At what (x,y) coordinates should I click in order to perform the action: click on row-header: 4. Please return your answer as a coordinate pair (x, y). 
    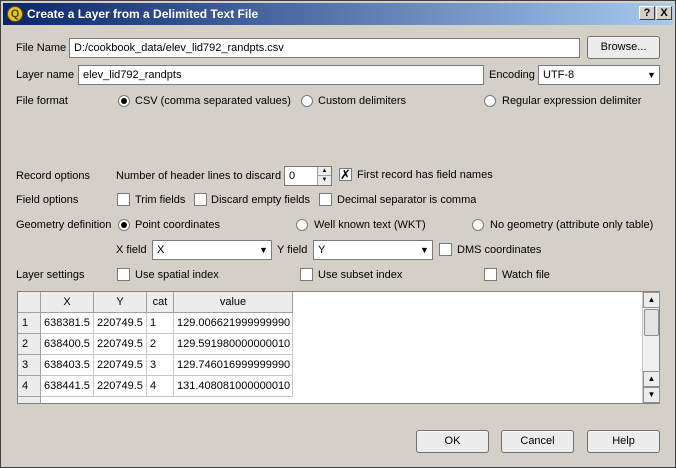
    Looking at the image, I should click on (29, 386).